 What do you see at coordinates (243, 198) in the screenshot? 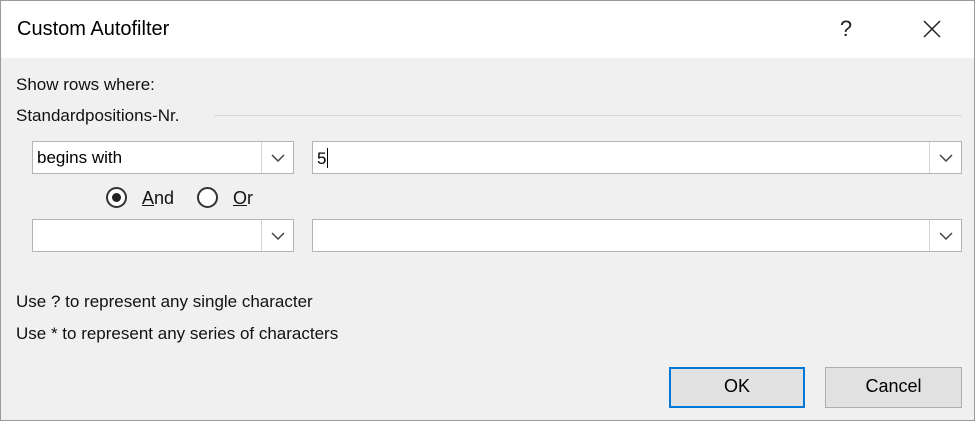
I see `or-radio-label: Or` at bounding box center [243, 198].